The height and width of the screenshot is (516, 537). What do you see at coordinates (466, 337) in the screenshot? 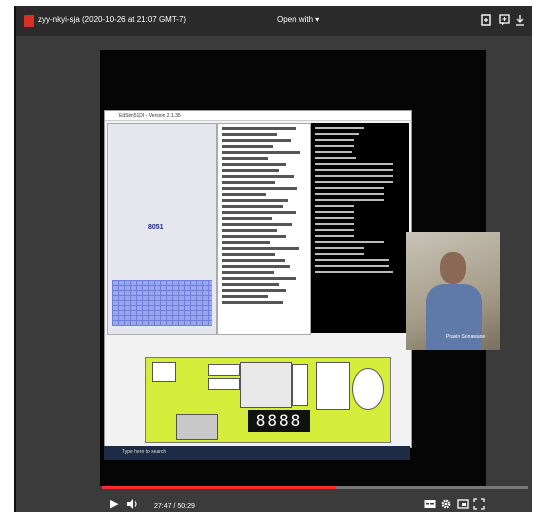
I see `presenter-name-tag: Pravin Sonawane` at bounding box center [466, 337].